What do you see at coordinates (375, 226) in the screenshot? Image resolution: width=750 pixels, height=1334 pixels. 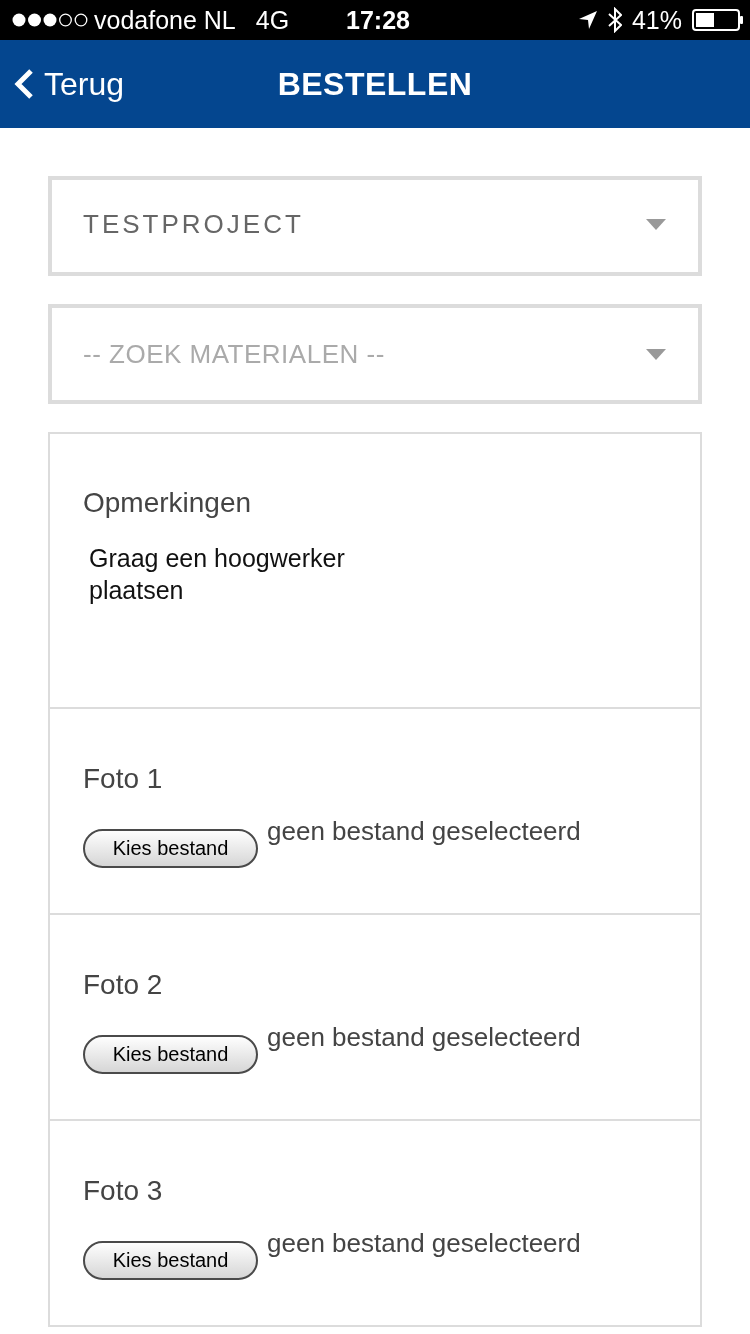 I see `project-select: TESTPROJECT` at bounding box center [375, 226].